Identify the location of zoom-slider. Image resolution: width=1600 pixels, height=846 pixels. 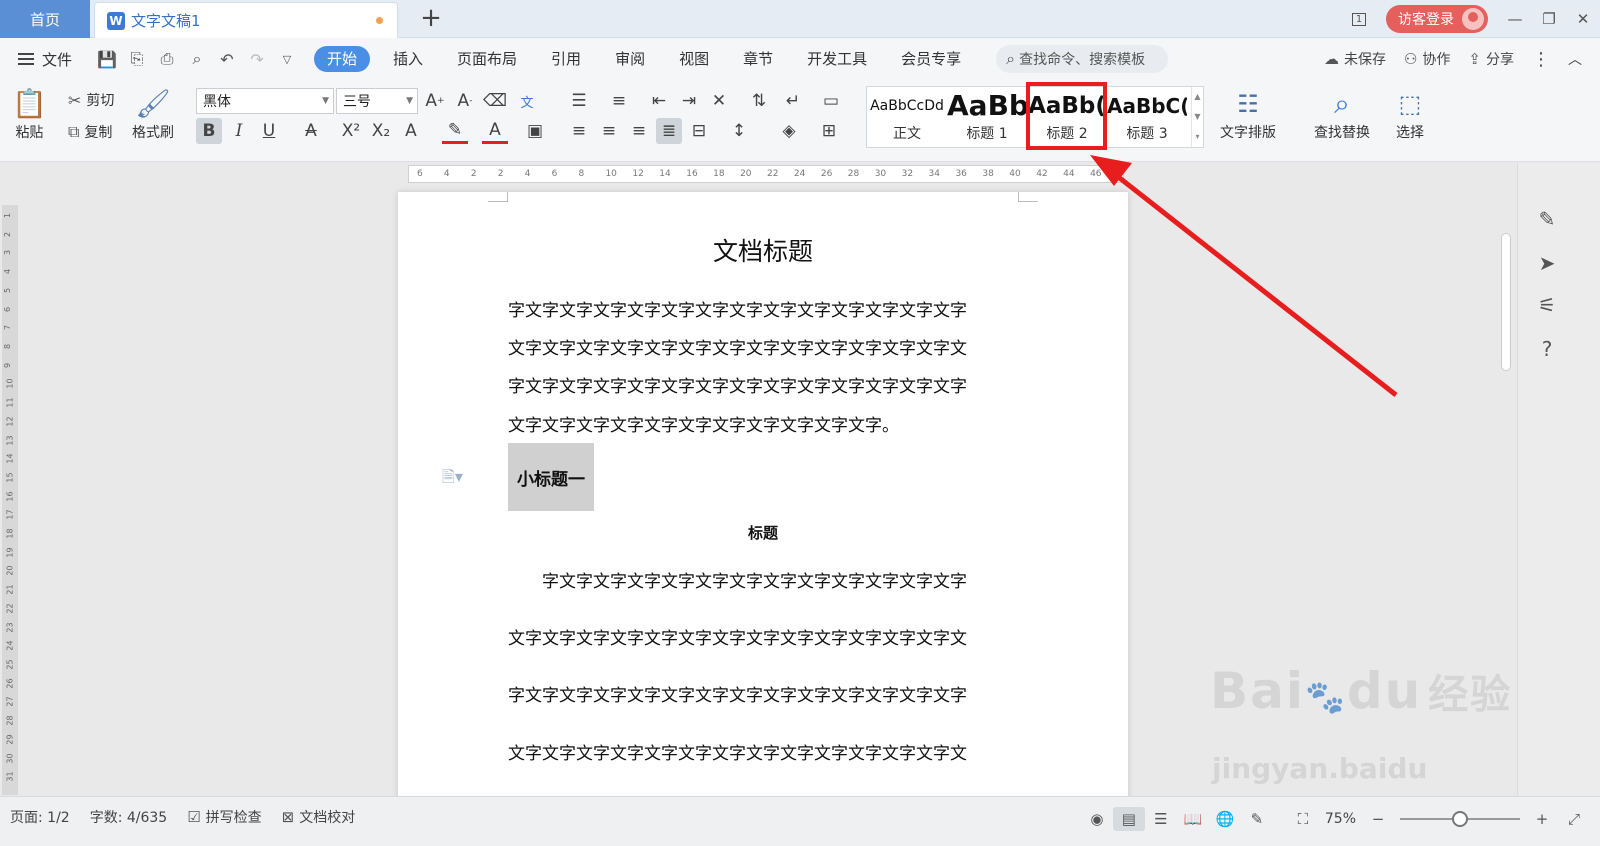
(1460, 819).